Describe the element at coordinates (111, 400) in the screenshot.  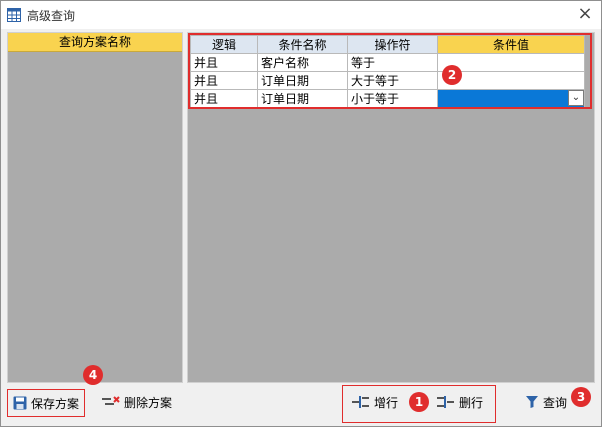
I see `delete-scheme-icon` at that location.